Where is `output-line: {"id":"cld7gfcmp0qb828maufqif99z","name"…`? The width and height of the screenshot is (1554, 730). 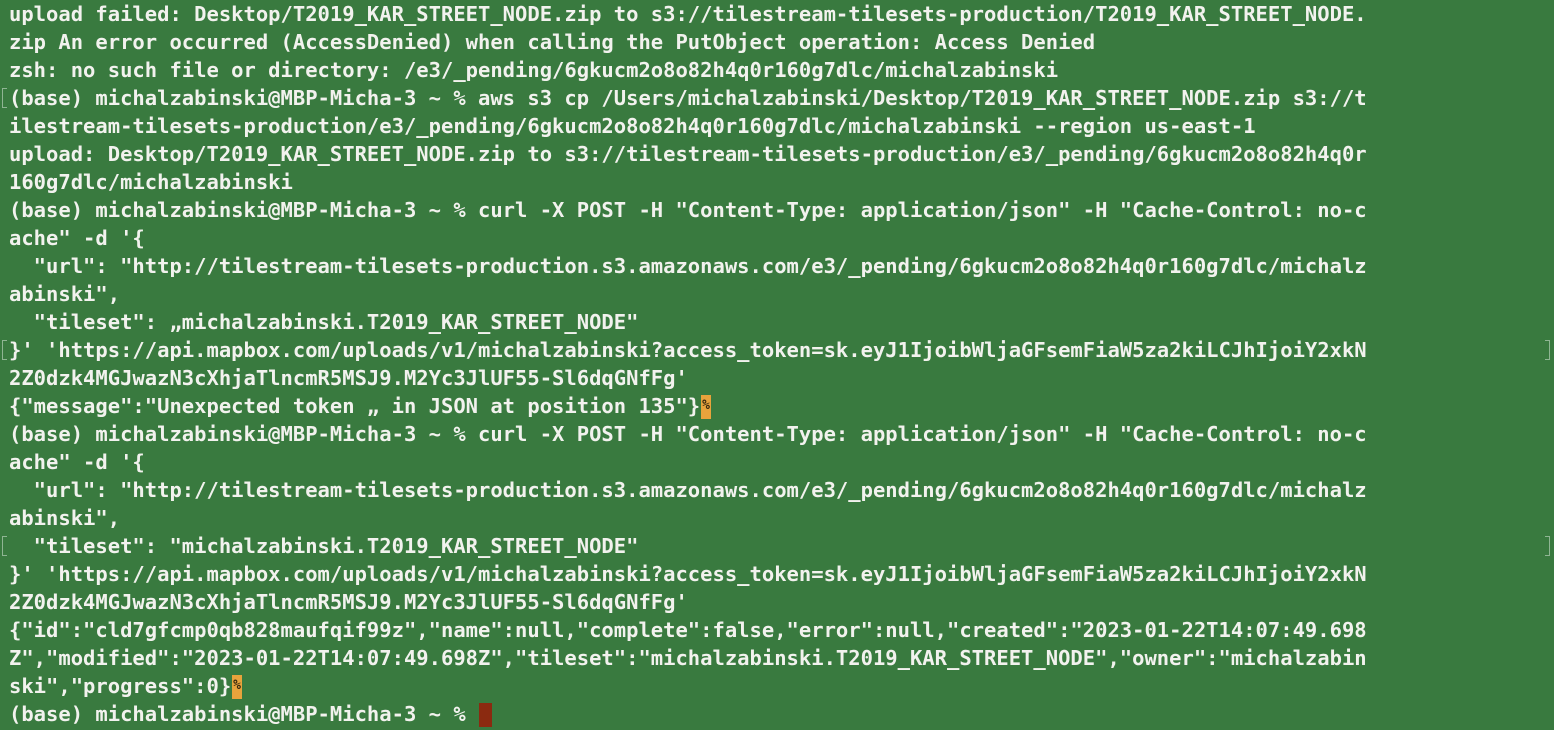
output-line: {"id":"cld7gfcmp0qb828maufqif99z","name"… is located at coordinates (688, 630).